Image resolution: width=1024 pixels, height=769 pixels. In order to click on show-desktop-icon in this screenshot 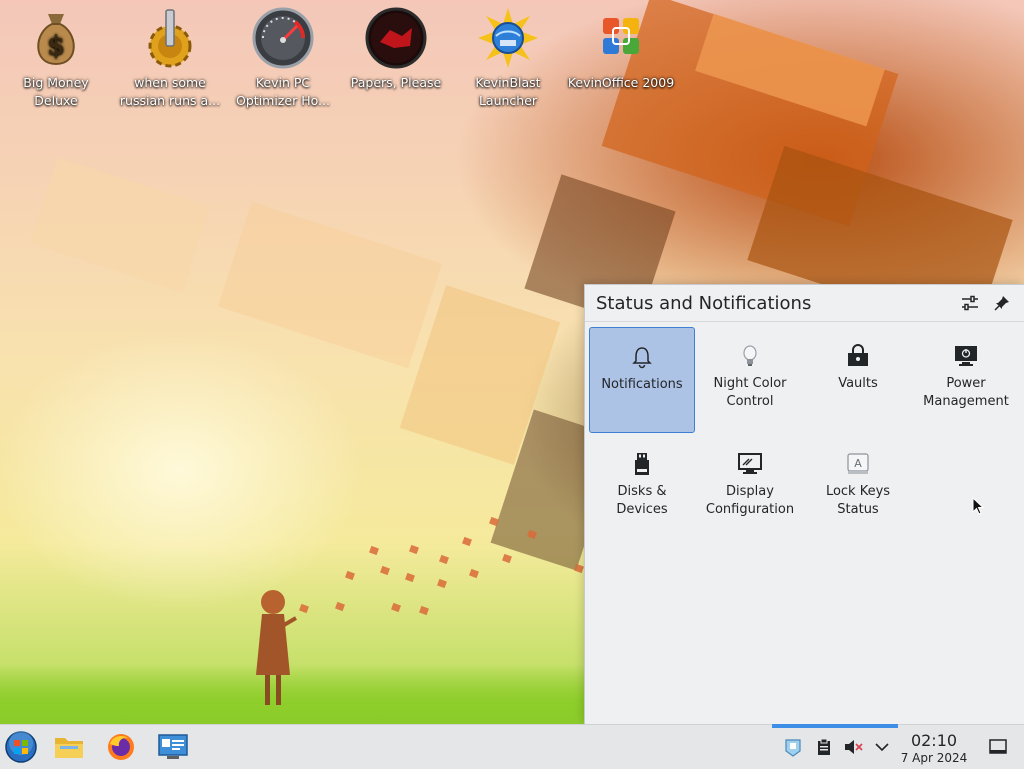, I will do `click(998, 746)`.